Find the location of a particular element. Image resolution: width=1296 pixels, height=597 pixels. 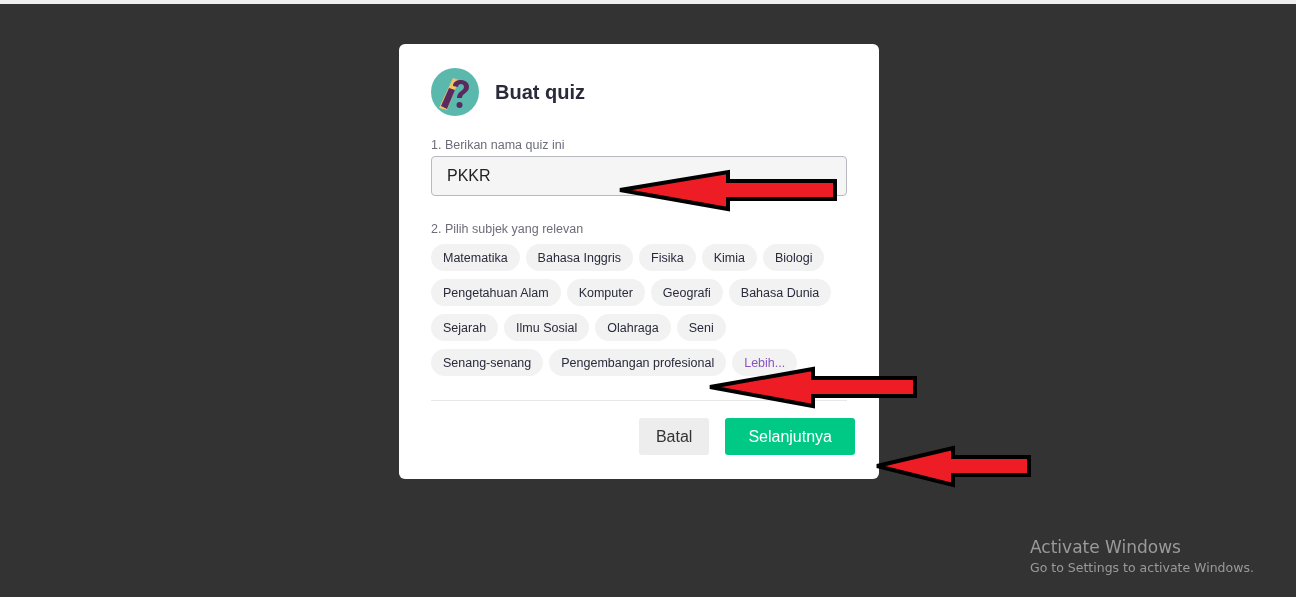

subject-chip: Komputer is located at coordinates (605, 292).